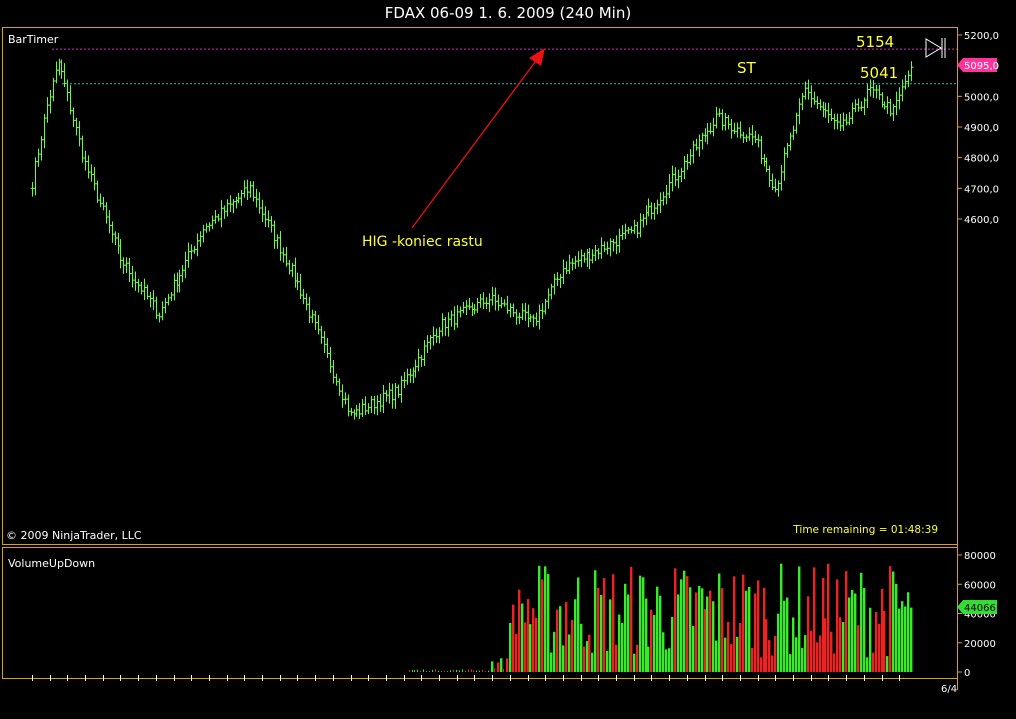 The image size is (1016, 719). Describe the element at coordinates (865, 530) in the screenshot. I see `time-remaining-label: Time remaining = 01:48:39` at that location.